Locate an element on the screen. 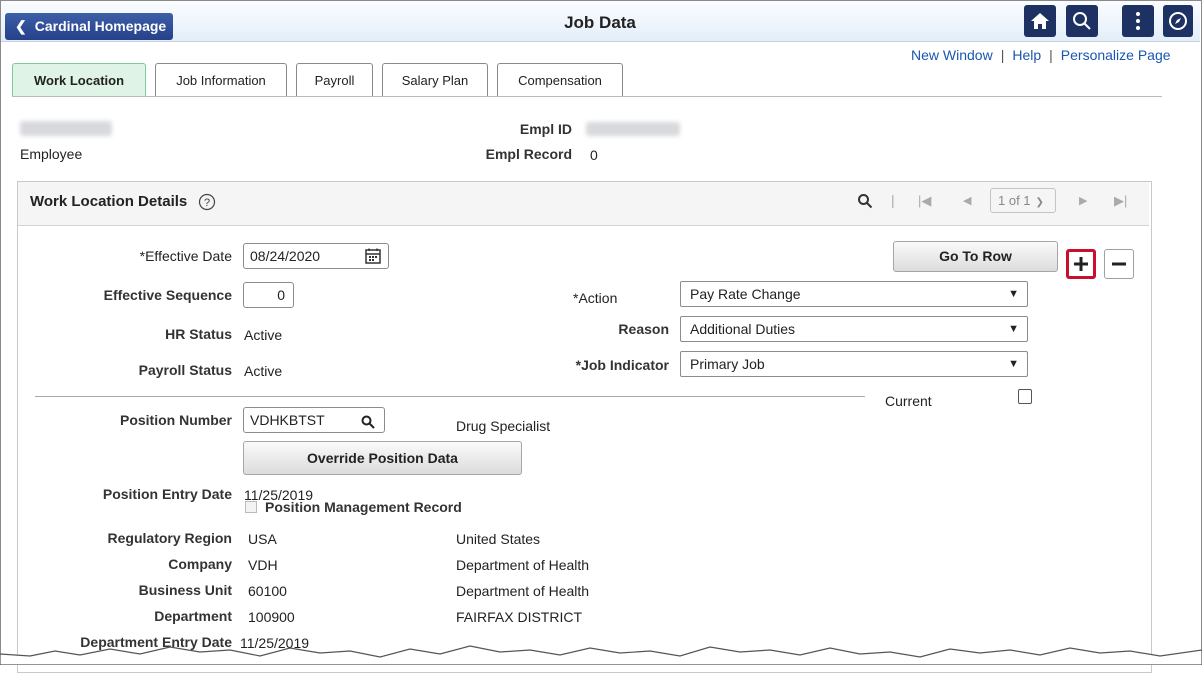 The width and height of the screenshot is (1202, 673). minus-icon is located at coordinates (1119, 264).